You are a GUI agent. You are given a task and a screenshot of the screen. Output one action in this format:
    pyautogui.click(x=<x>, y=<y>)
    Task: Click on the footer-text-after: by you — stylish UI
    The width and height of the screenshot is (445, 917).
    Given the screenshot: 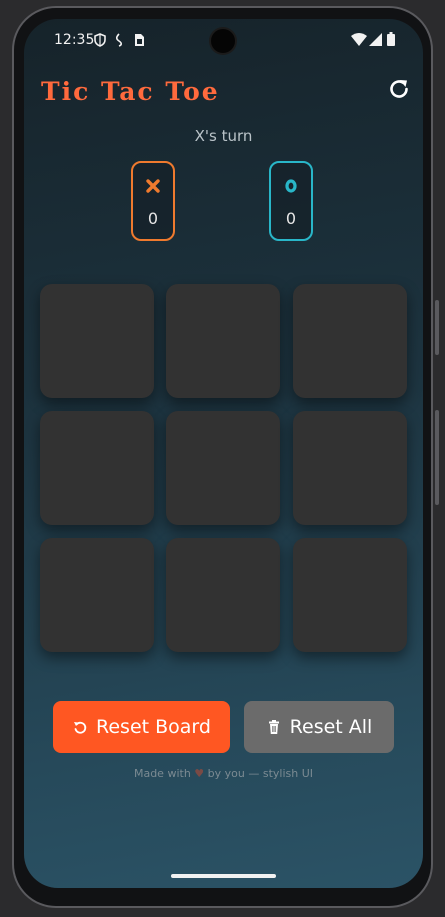 What is the action you would take?
    pyautogui.click(x=260, y=773)
    